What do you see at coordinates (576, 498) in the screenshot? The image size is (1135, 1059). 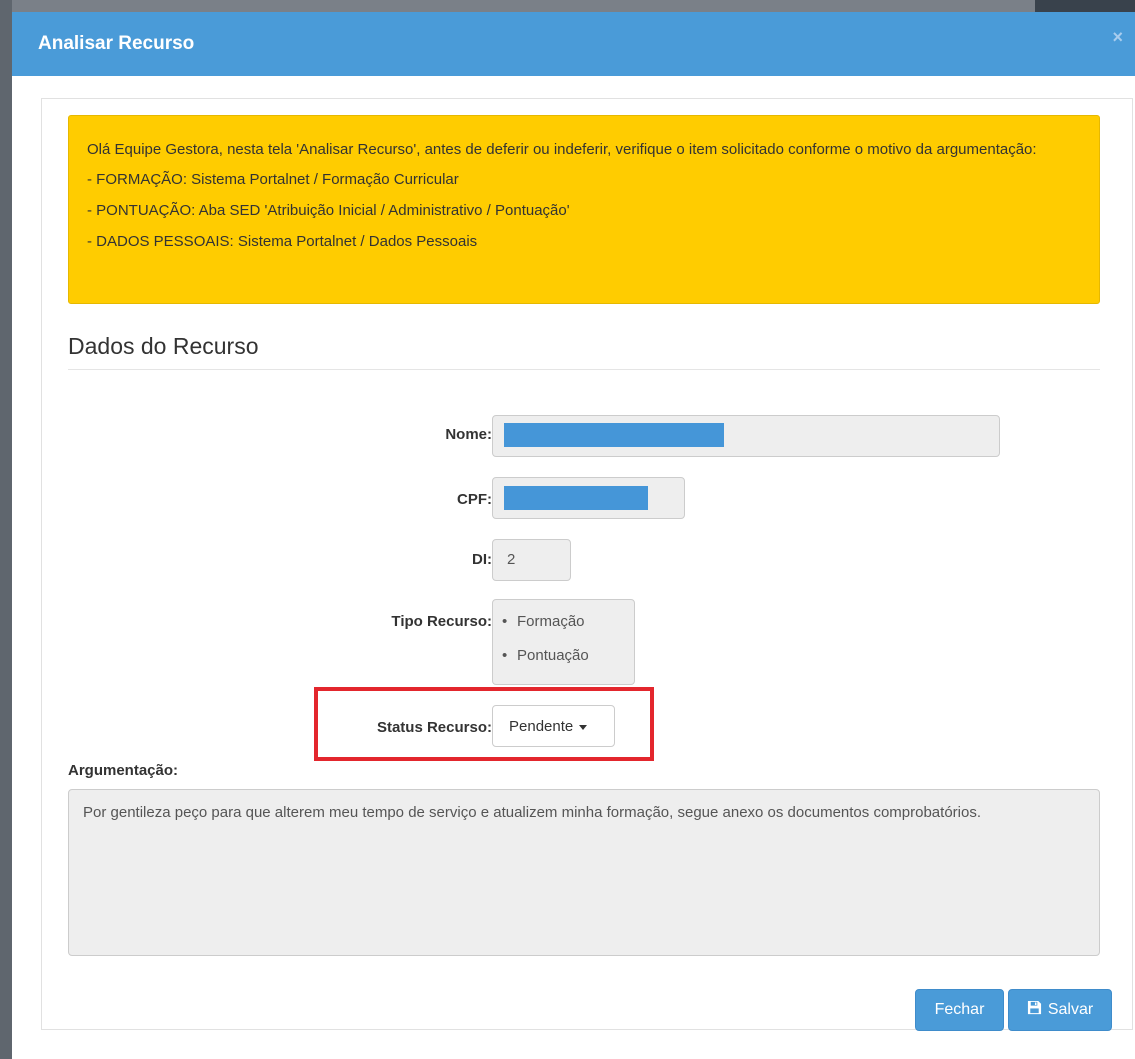 I see `cpf-redaction` at bounding box center [576, 498].